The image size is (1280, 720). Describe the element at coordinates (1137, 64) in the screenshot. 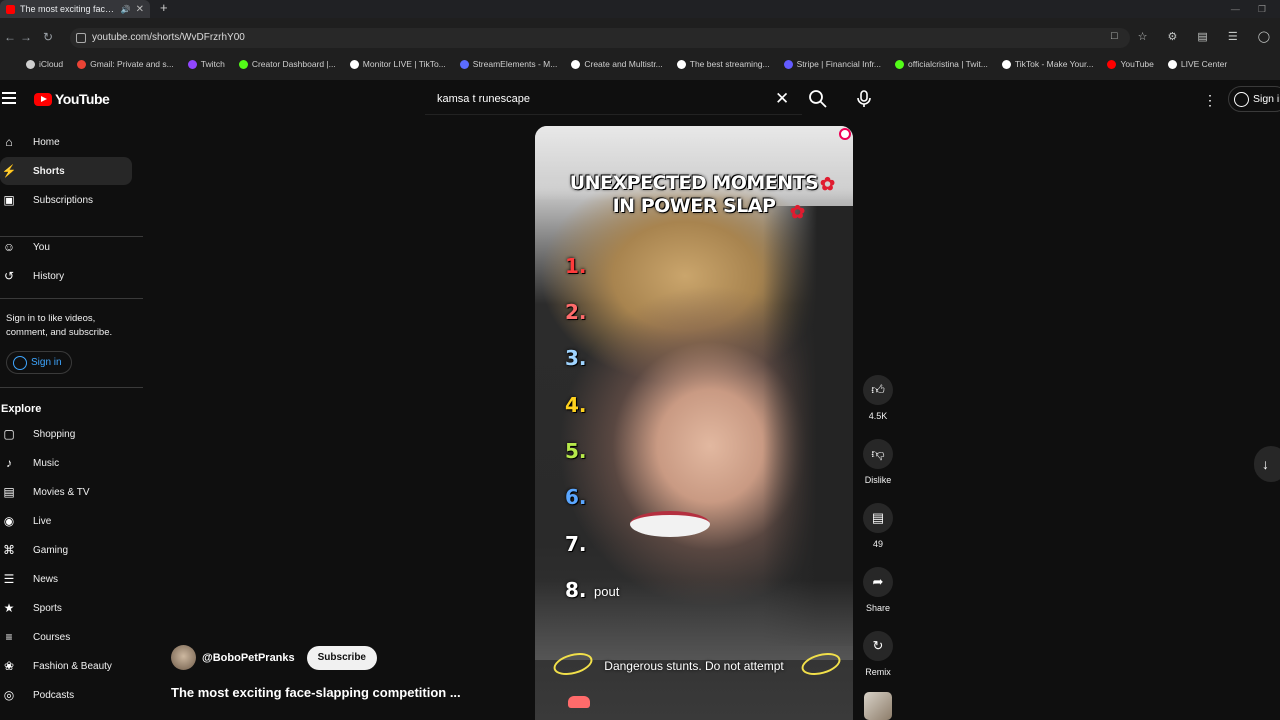

I see `bookmark-label: YouTube` at that location.